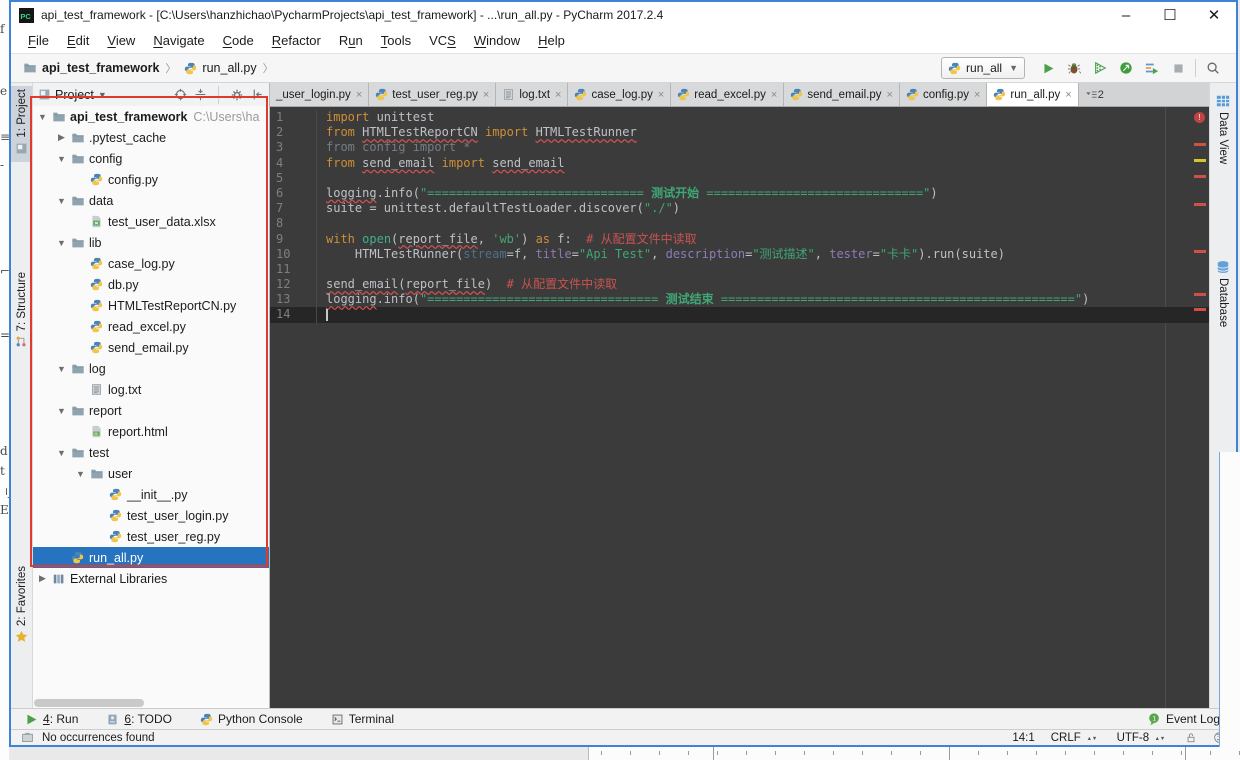 Image resolution: width=1240 pixels, height=760 pixels. I want to click on menu-view: View, so click(121, 40).